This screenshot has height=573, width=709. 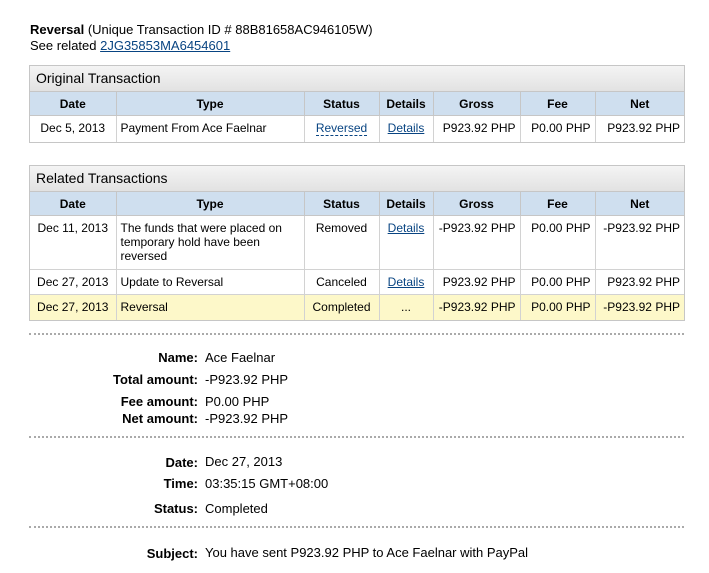 What do you see at coordinates (57, 29) in the screenshot?
I see `title-type: Reversal` at bounding box center [57, 29].